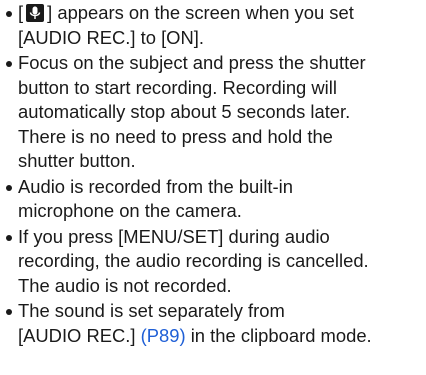  What do you see at coordinates (130, 210) in the screenshot?
I see `note-line: microphone on the camera.` at bounding box center [130, 210].